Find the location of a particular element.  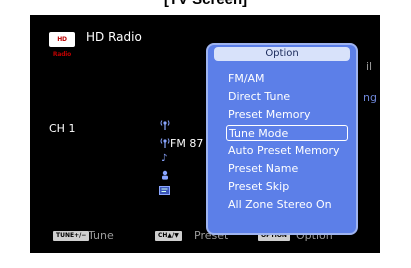

music-note-icon: ♪ is located at coordinates (164, 158).